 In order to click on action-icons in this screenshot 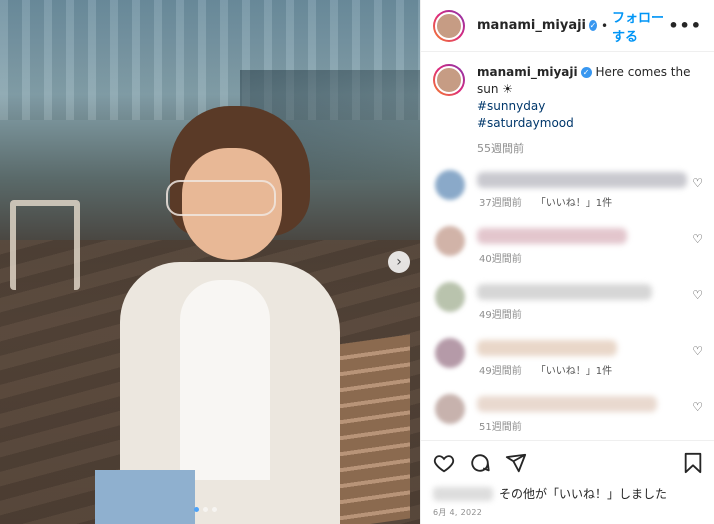, I will do `click(568, 463)`.